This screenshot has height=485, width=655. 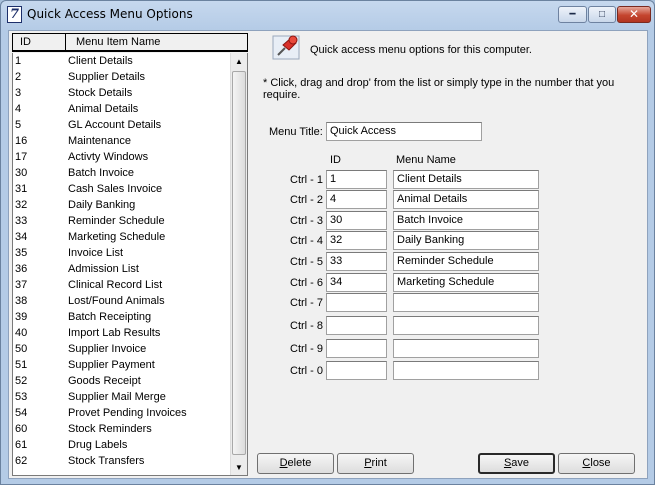 What do you see at coordinates (103, 109) in the screenshot?
I see `list-item-name: Animal Details` at bounding box center [103, 109].